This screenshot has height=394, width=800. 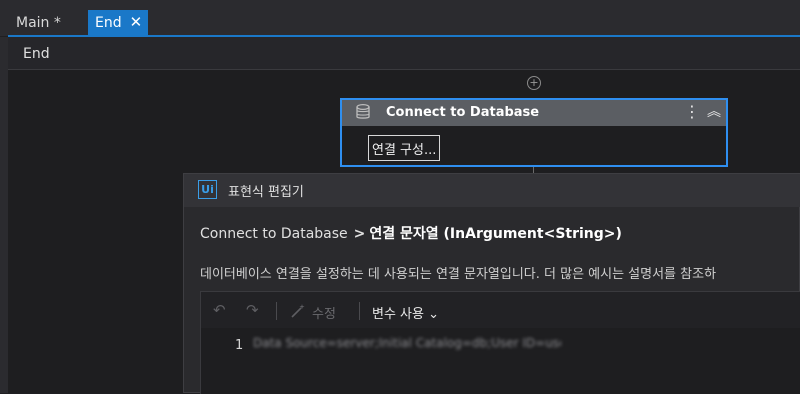 What do you see at coordinates (714, 112) in the screenshot?
I see `collapse-icon: ︽` at bounding box center [714, 112].